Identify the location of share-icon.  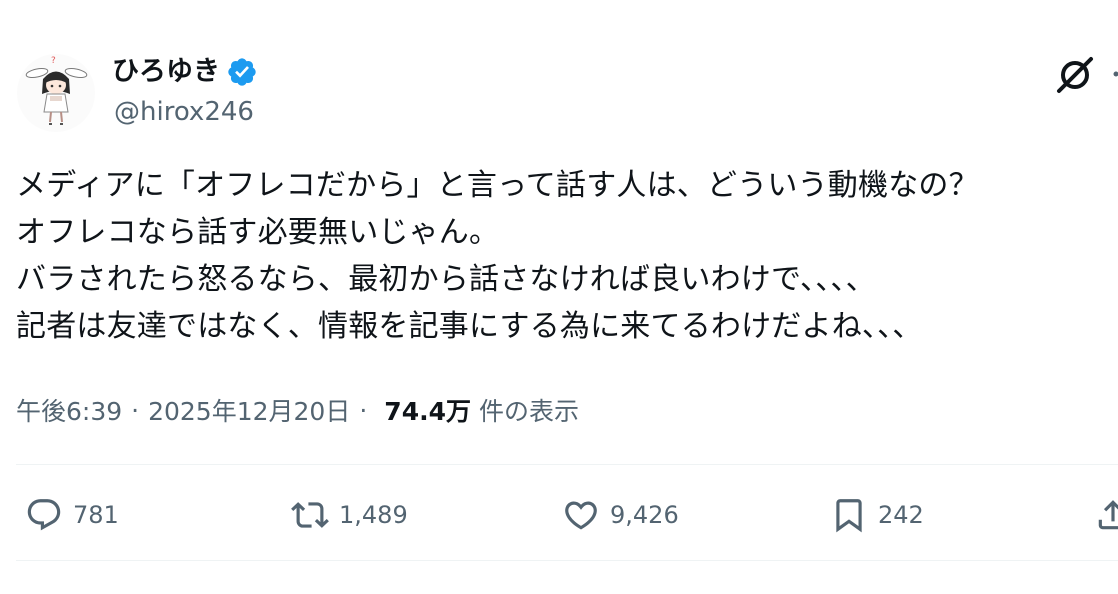
(1108, 515).